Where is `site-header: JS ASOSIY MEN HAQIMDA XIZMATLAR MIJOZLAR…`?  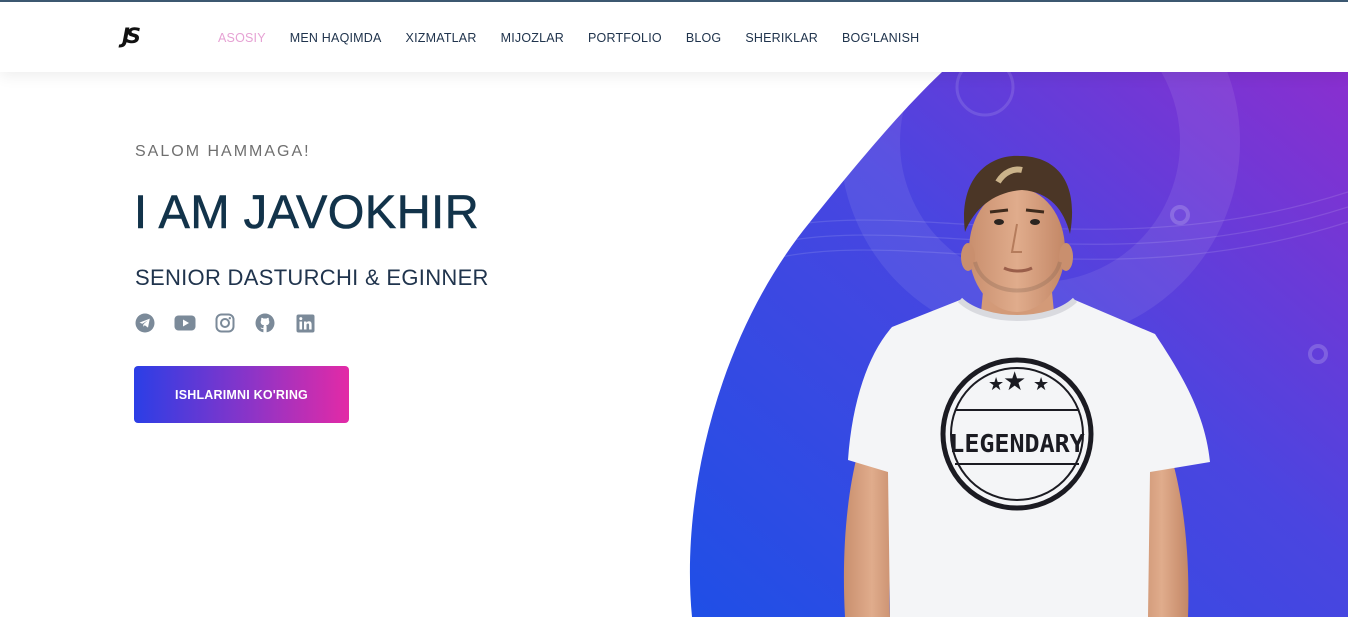 site-header: JS ASOSIY MEN HAQIMDA XIZMATLAR MIJOZLAR… is located at coordinates (674, 37).